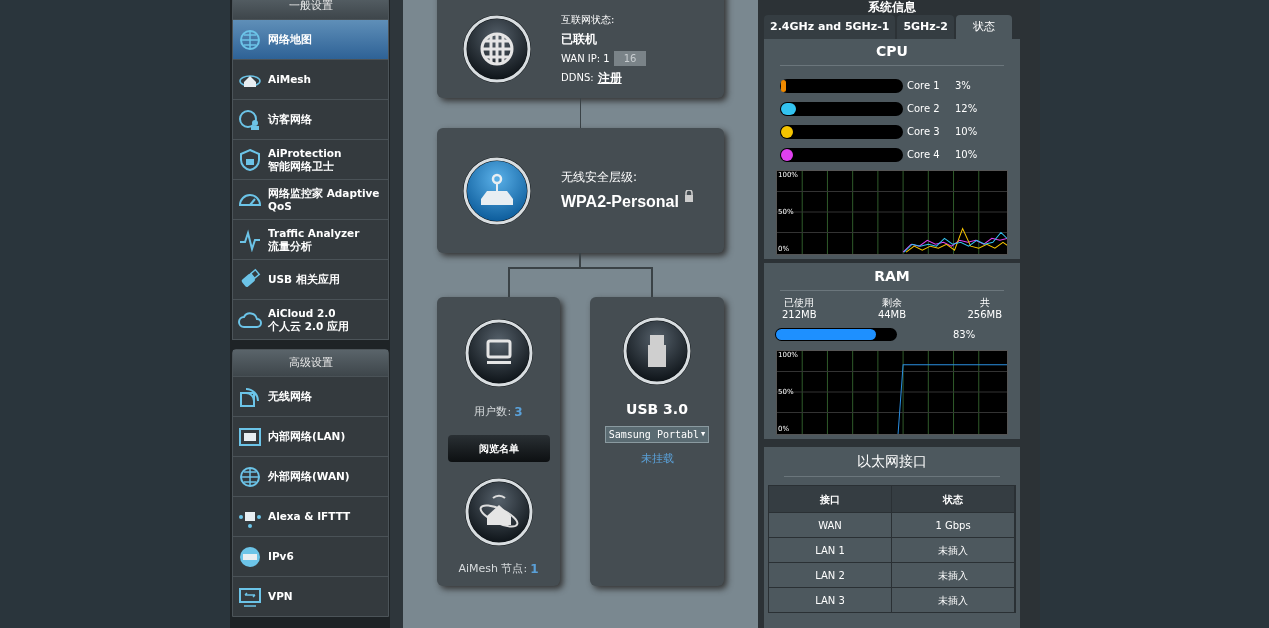 The height and width of the screenshot is (628, 1269). Describe the element at coordinates (310, 363) in the screenshot. I see `section-header: 高级设置` at that location.